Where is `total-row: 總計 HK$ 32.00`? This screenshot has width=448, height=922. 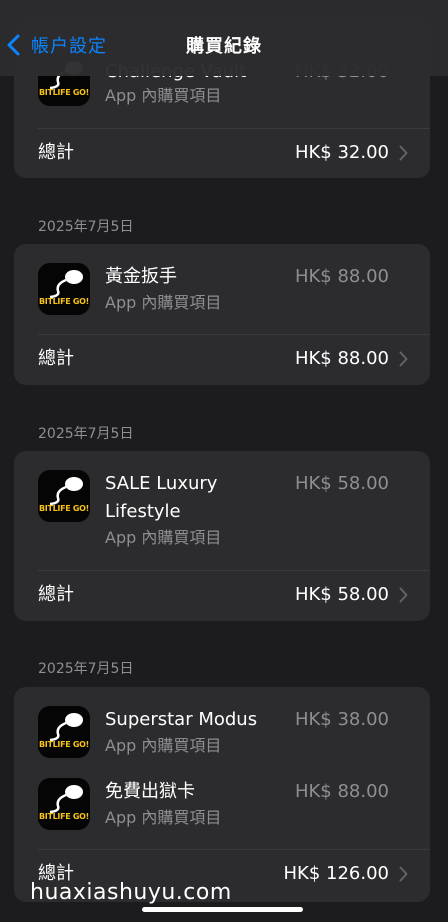 total-row: 總計 HK$ 32.00 is located at coordinates (222, 153).